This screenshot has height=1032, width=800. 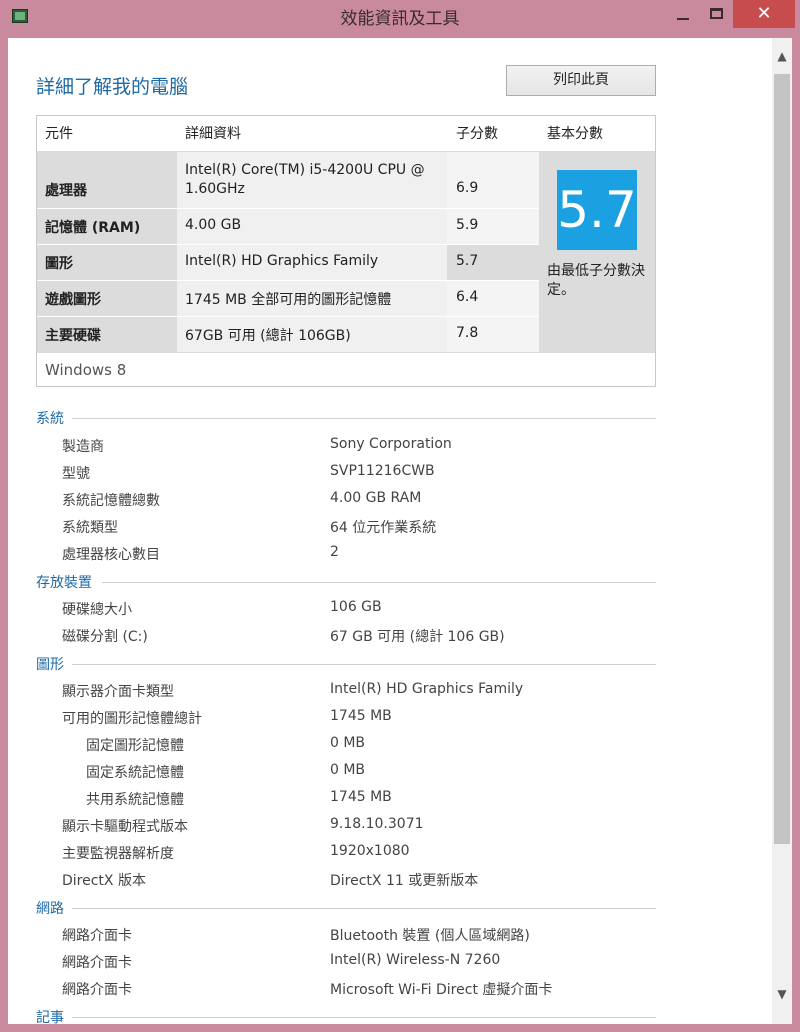 I want to click on property-label: 顯示器介面卡類型, so click(x=118, y=692).